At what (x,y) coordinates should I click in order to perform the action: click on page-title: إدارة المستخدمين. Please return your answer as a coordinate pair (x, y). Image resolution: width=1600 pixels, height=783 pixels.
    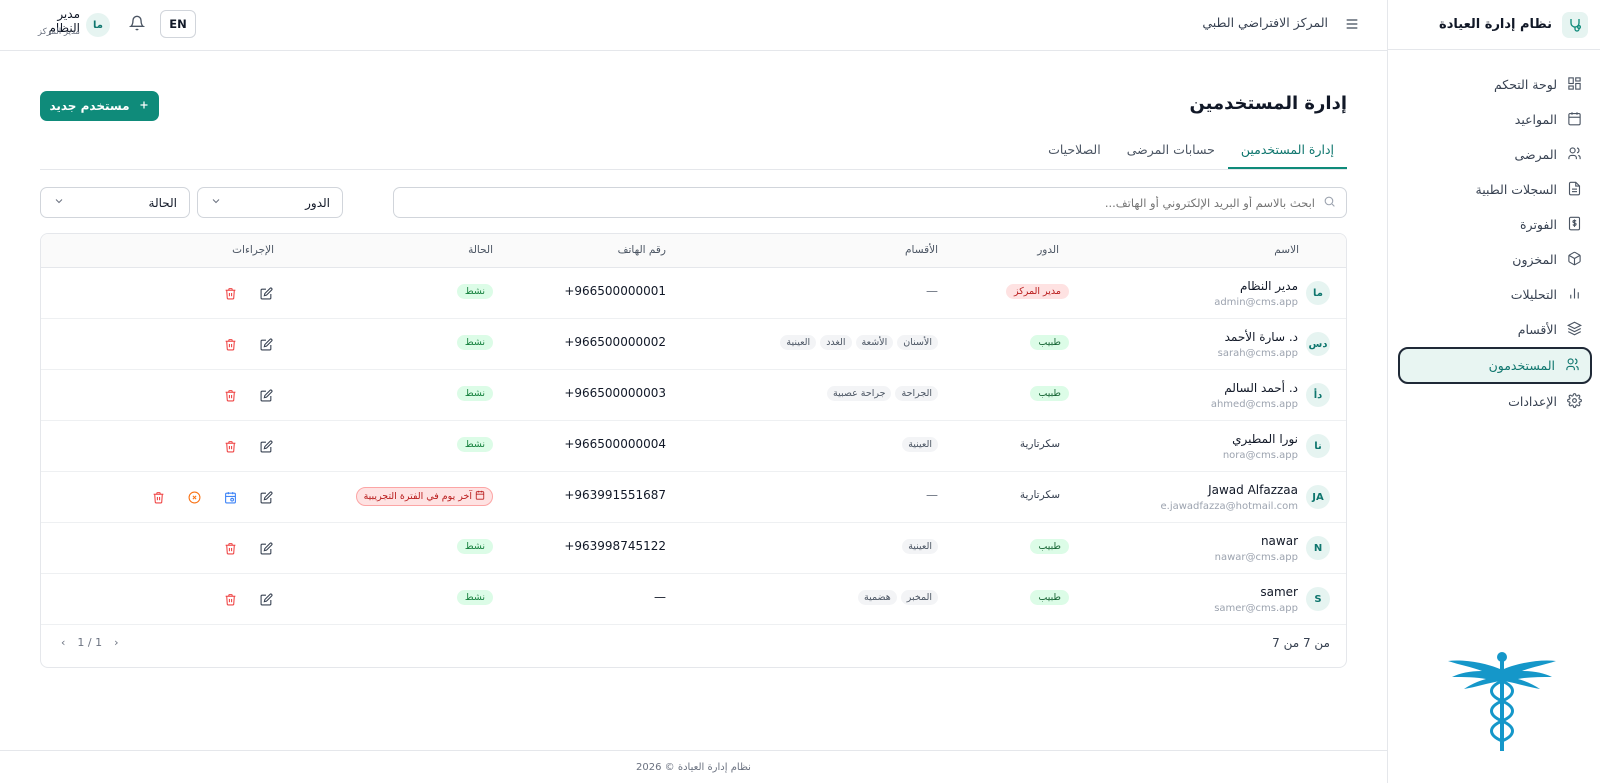
    Looking at the image, I should click on (1268, 103).